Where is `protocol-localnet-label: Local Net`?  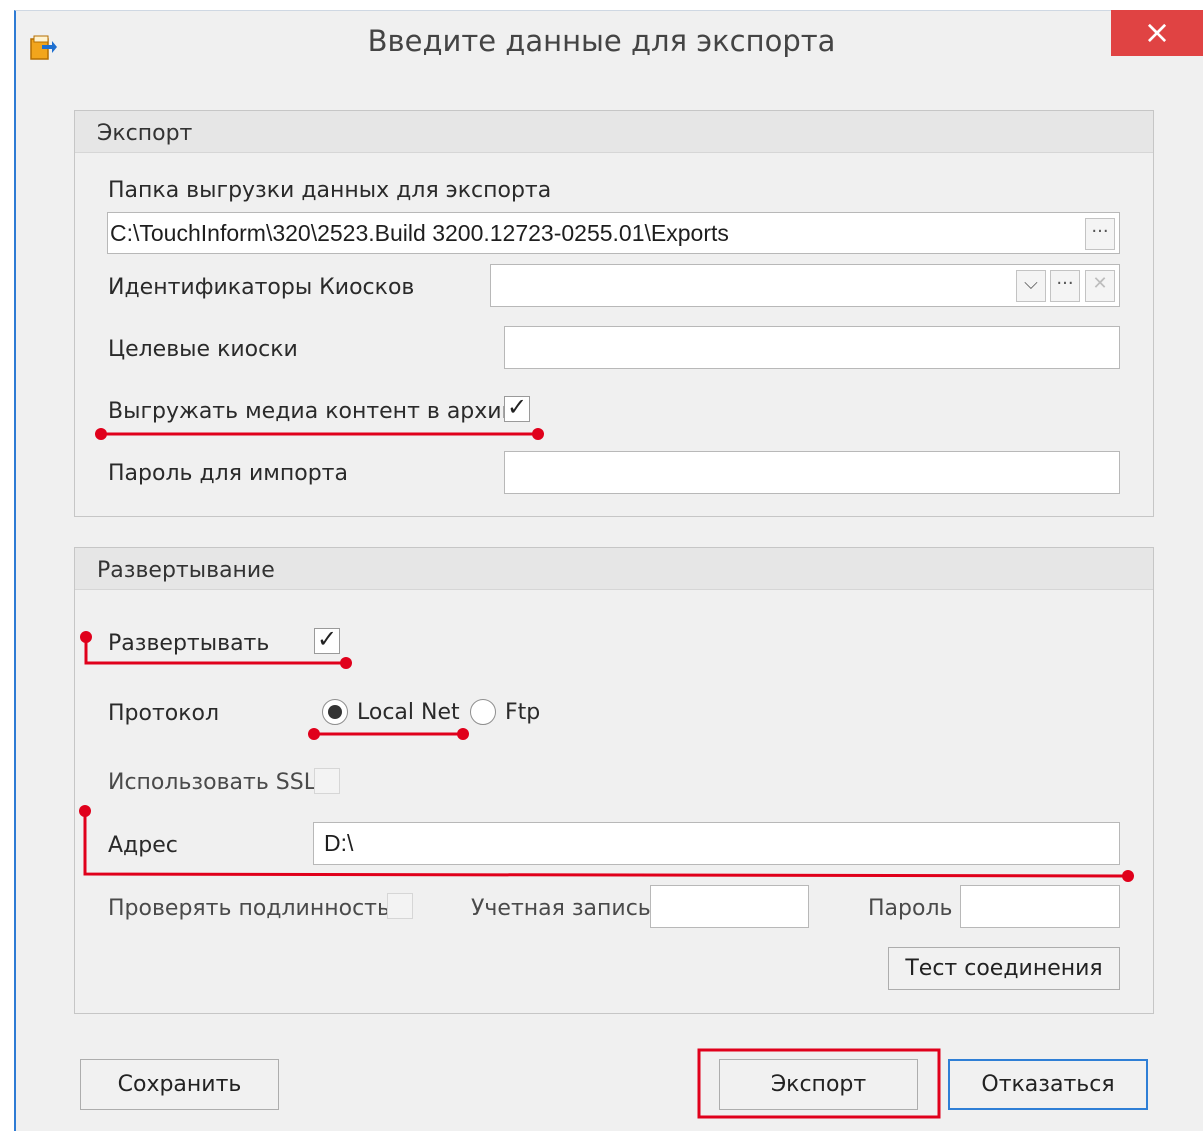
protocol-localnet-label: Local Net is located at coordinates (408, 712).